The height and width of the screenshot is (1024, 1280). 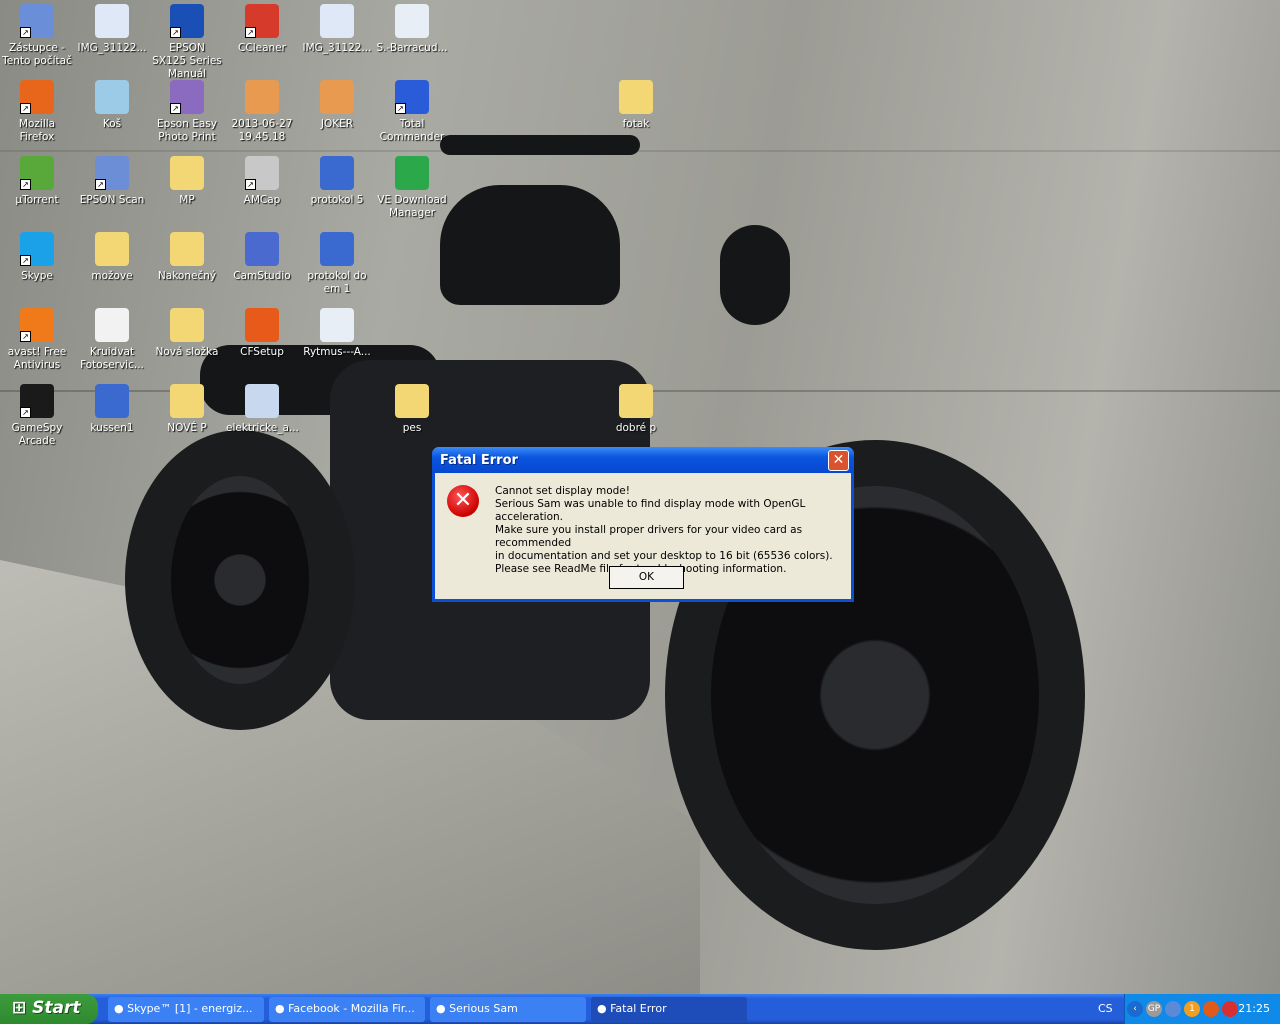 What do you see at coordinates (262, 333) in the screenshot?
I see `desktop-icon: CFSetup` at bounding box center [262, 333].